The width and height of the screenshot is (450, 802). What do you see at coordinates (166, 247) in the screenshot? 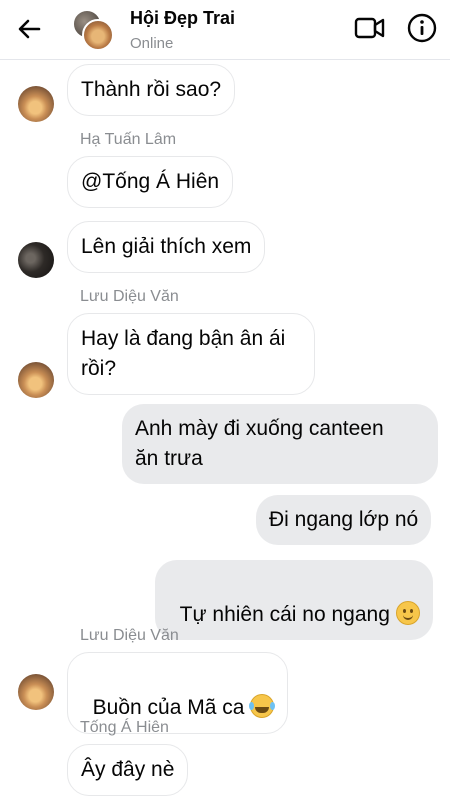
I see `message-bubble: Lên giải thích xem` at bounding box center [166, 247].